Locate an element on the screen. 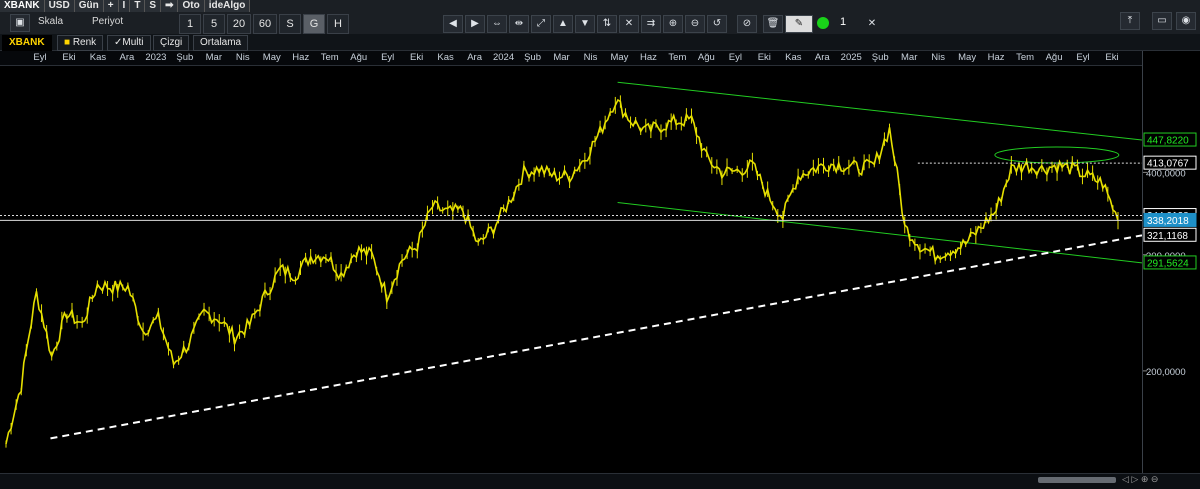  month-label: Ağu is located at coordinates (359, 57).